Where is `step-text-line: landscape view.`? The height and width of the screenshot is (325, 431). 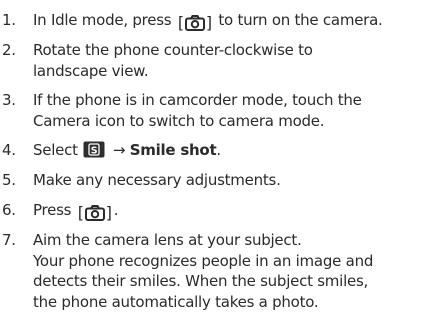
step-text-line: landscape view. is located at coordinates (91, 70).